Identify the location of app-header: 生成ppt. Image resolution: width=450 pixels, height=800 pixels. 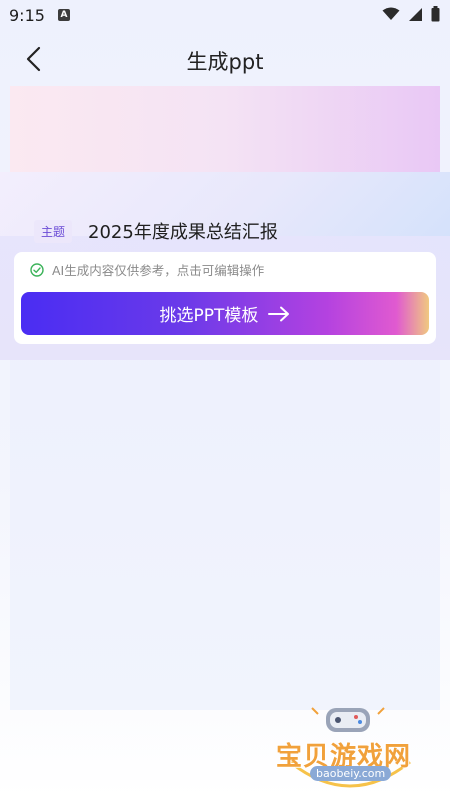
(225, 59).